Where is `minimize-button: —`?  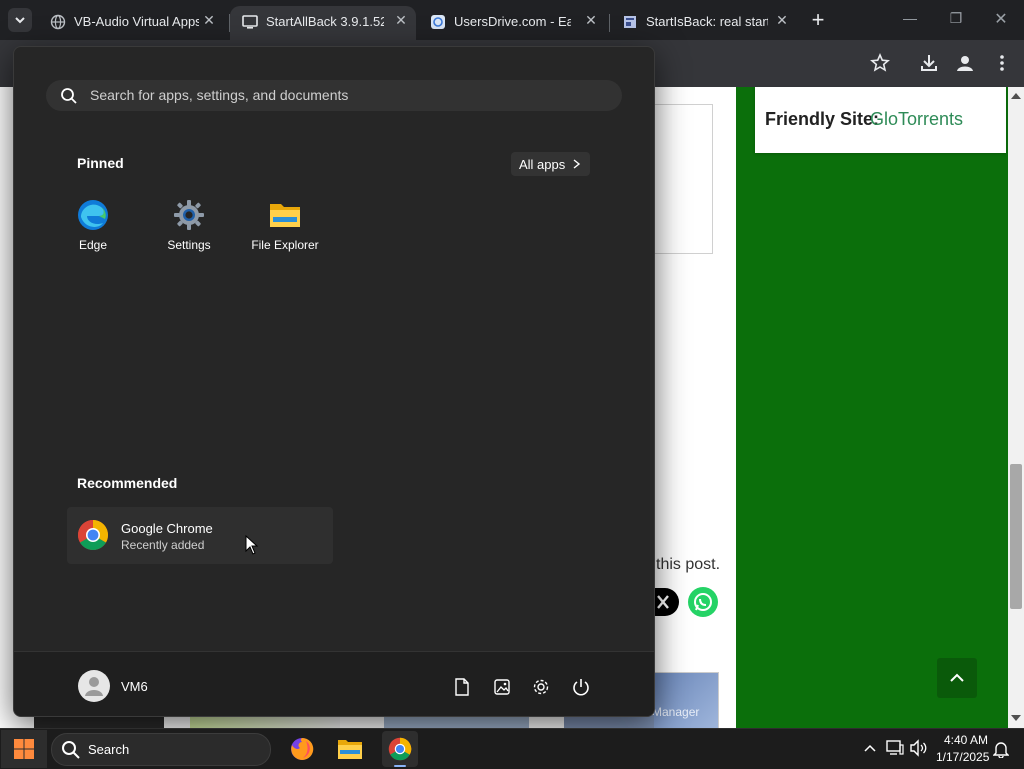
minimize-button: — is located at coordinates (910, 20).